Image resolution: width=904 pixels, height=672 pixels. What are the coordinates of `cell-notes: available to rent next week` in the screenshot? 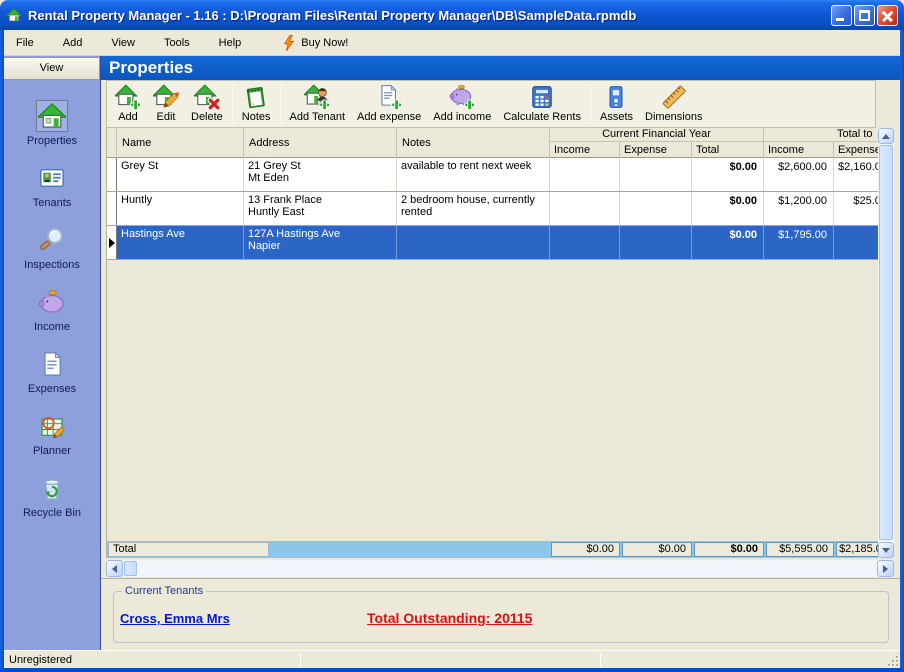 It's located at (466, 166).